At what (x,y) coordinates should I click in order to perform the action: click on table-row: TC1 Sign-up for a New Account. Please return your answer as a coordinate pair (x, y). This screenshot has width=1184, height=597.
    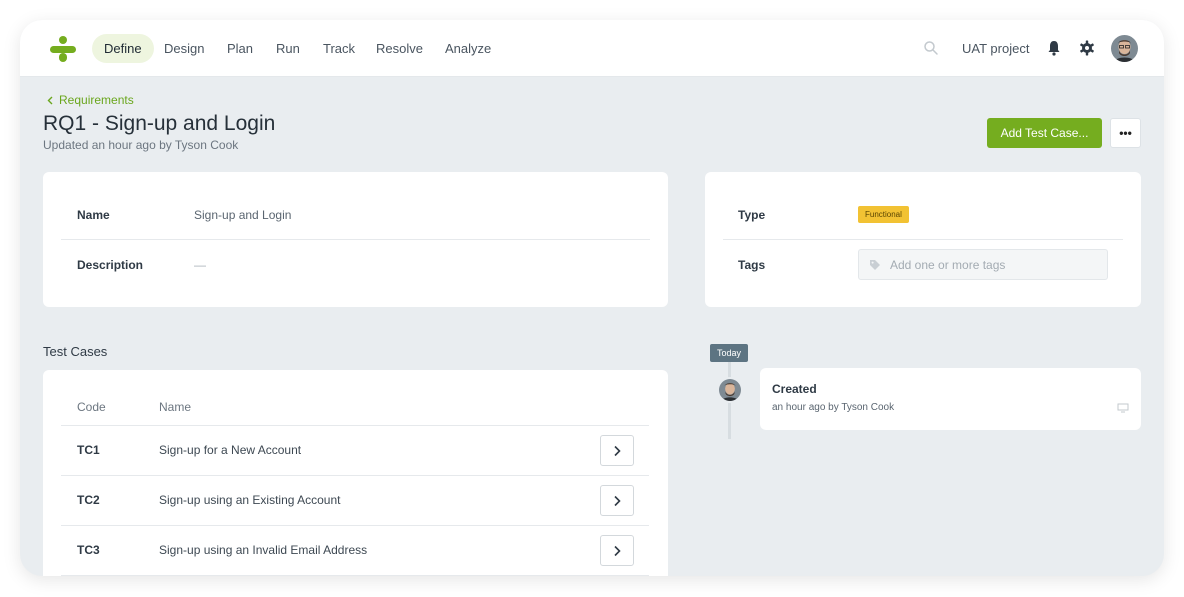
    Looking at the image, I should click on (355, 450).